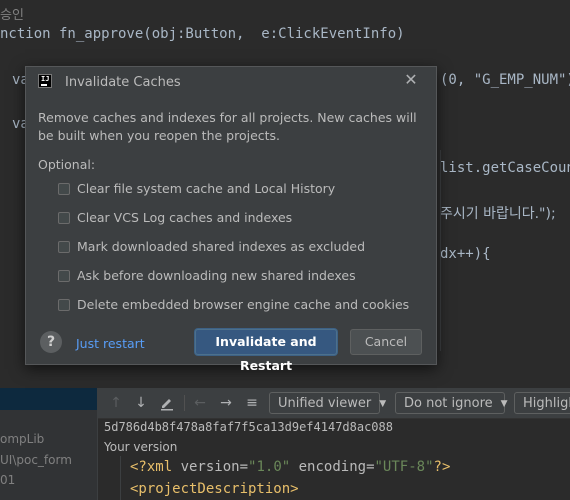  What do you see at coordinates (448, 403) in the screenshot?
I see `ignore-dropdown-label: Do not ignore` at bounding box center [448, 403].